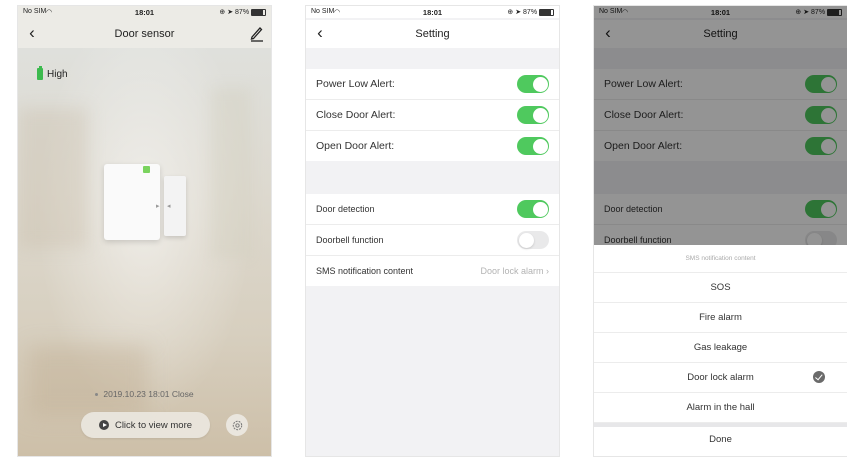 This screenshot has width=847, height=459. I want to click on page-title: Door sensor, so click(144, 34).